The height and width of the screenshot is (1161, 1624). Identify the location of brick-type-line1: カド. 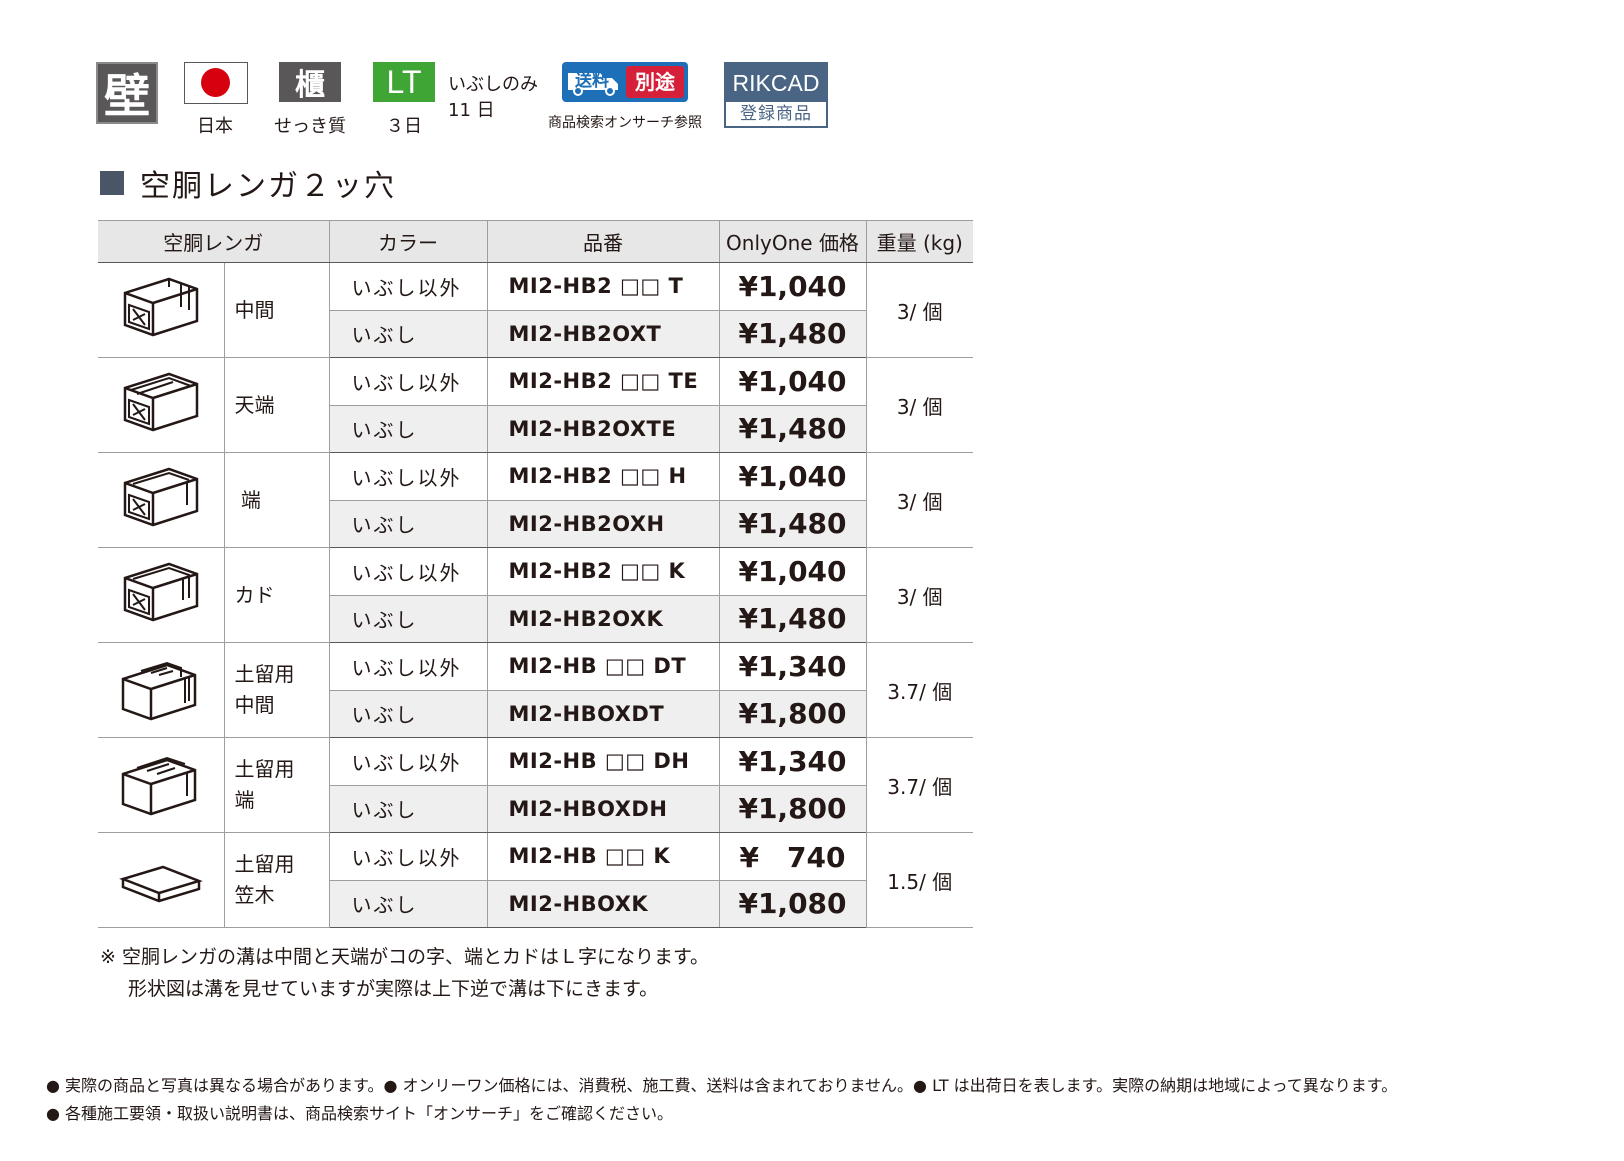
(254, 594).